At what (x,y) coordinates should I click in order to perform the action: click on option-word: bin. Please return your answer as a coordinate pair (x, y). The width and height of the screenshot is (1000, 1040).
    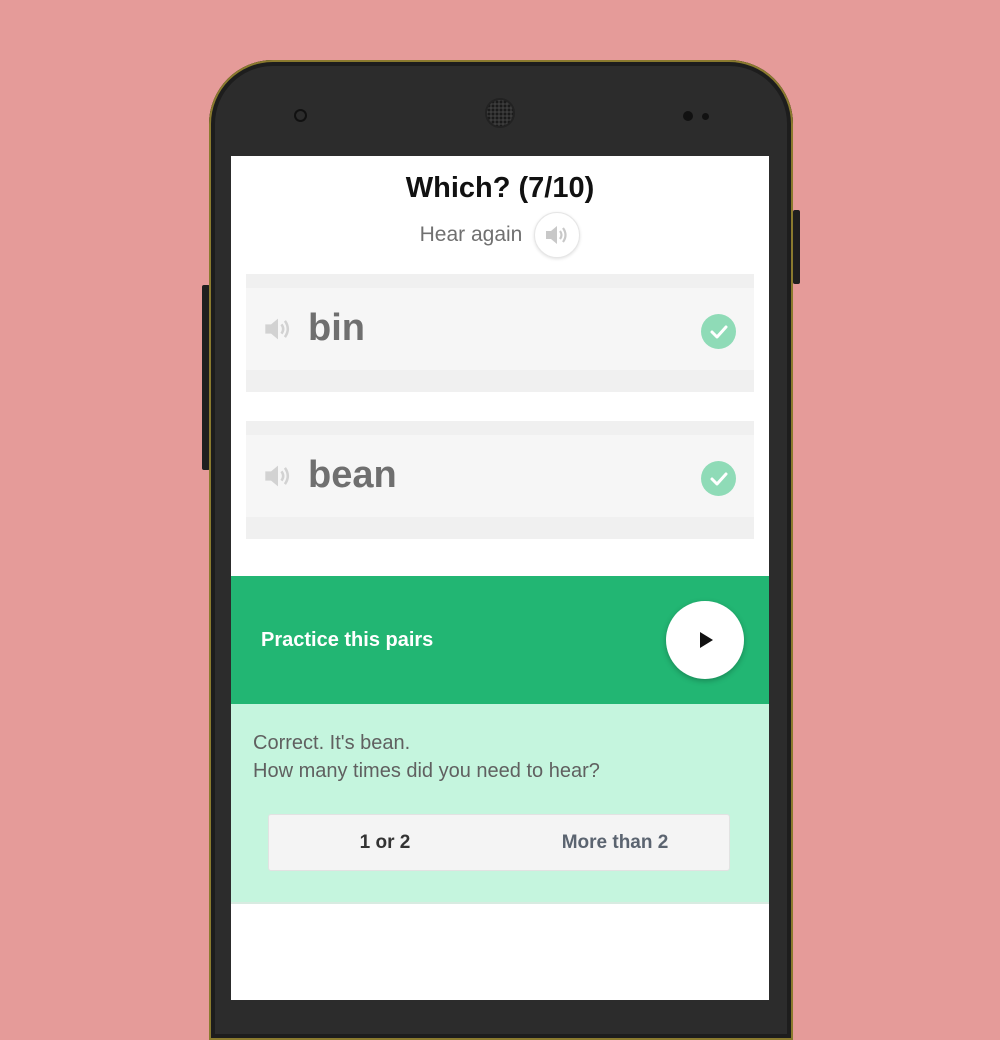
    Looking at the image, I should click on (336, 328).